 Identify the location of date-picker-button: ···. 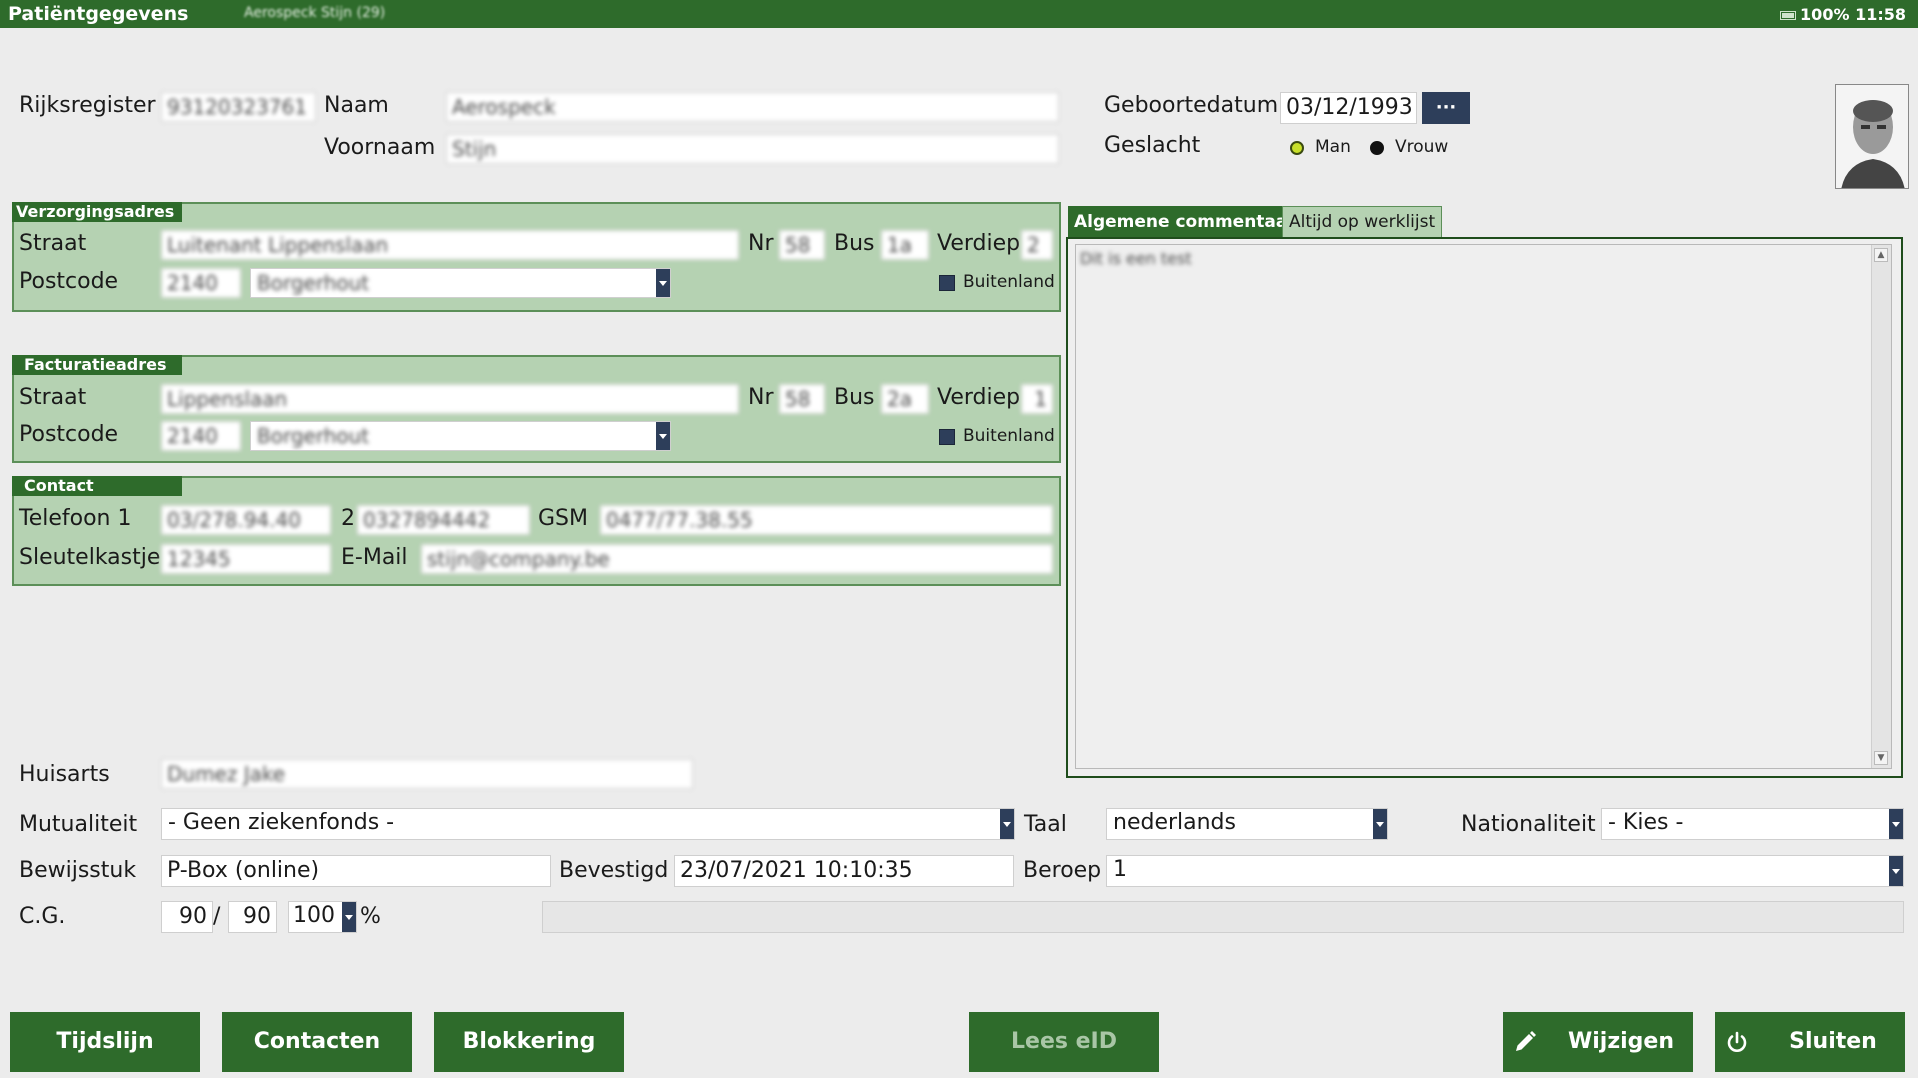
(1446, 108).